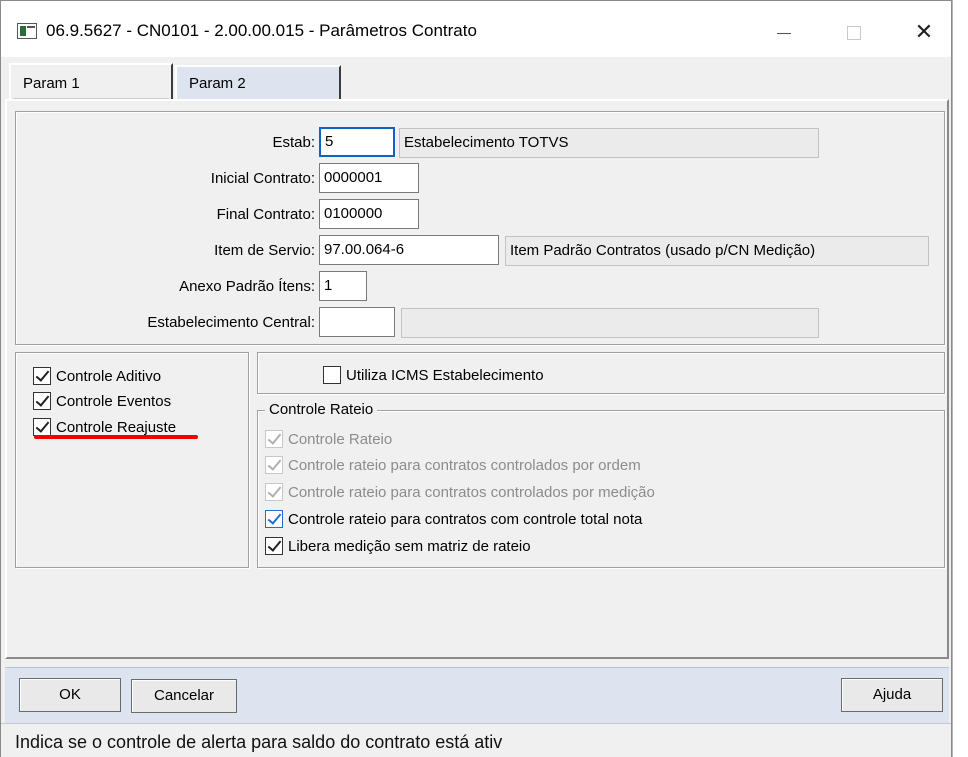  What do you see at coordinates (116, 437) in the screenshot?
I see `annotation-underline` at bounding box center [116, 437].